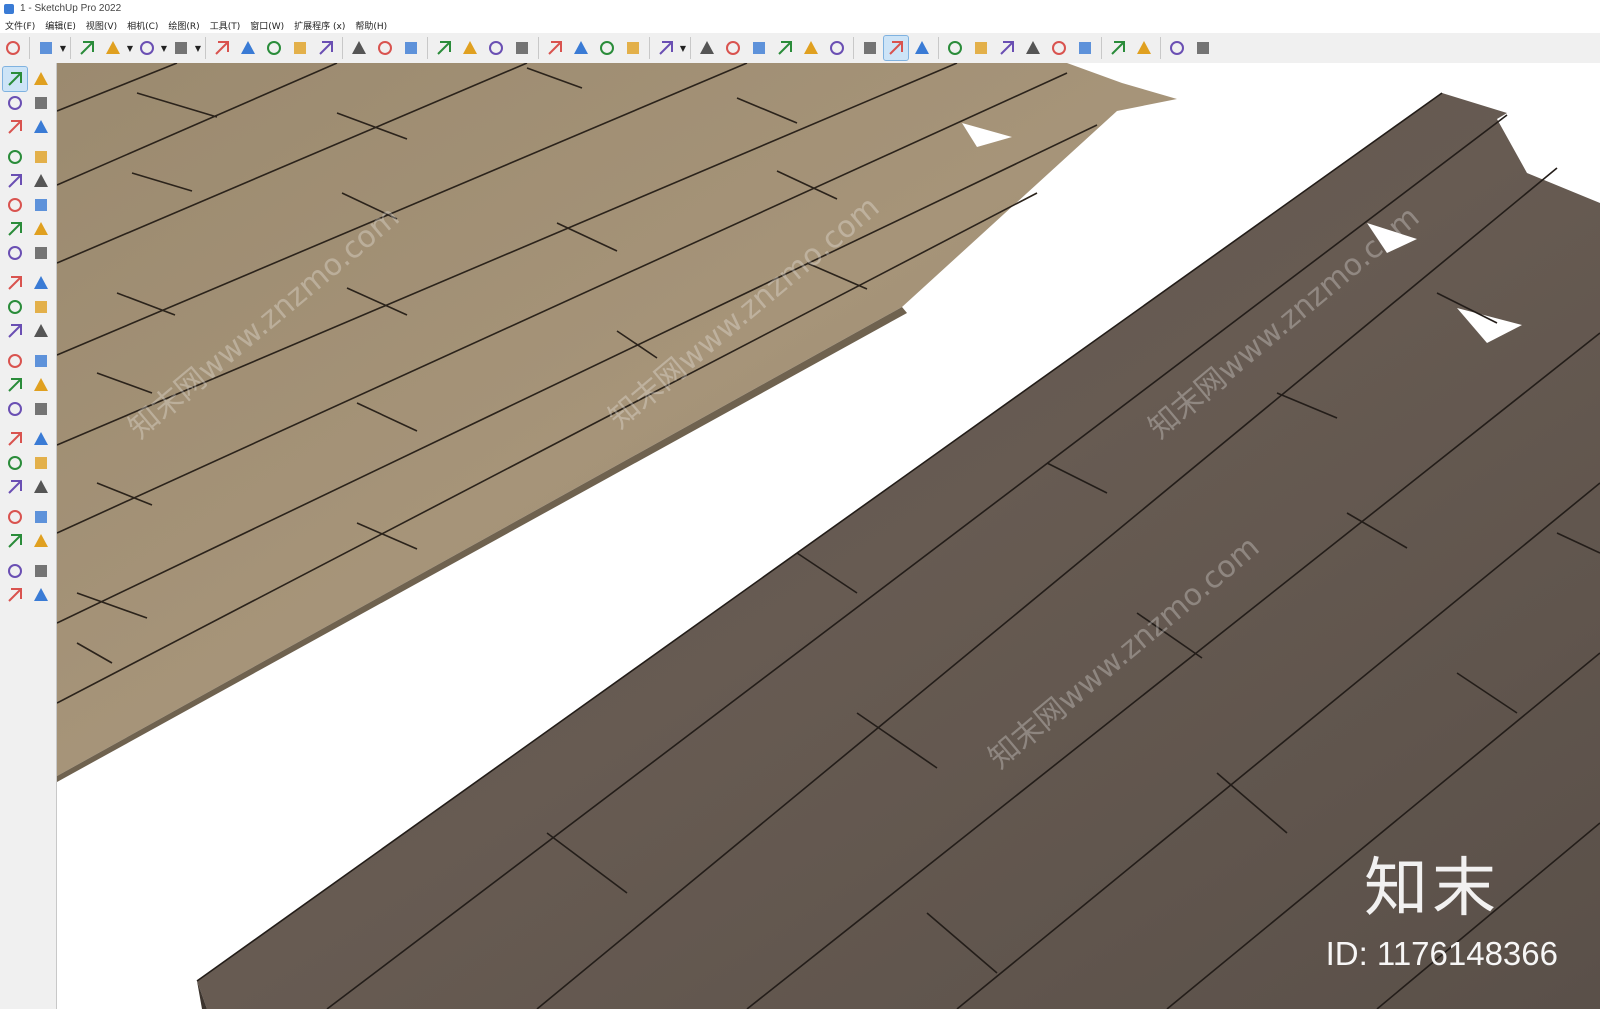  Describe the element at coordinates (41, 181) in the screenshot. I see `rotated-rectangle-icon` at that location.